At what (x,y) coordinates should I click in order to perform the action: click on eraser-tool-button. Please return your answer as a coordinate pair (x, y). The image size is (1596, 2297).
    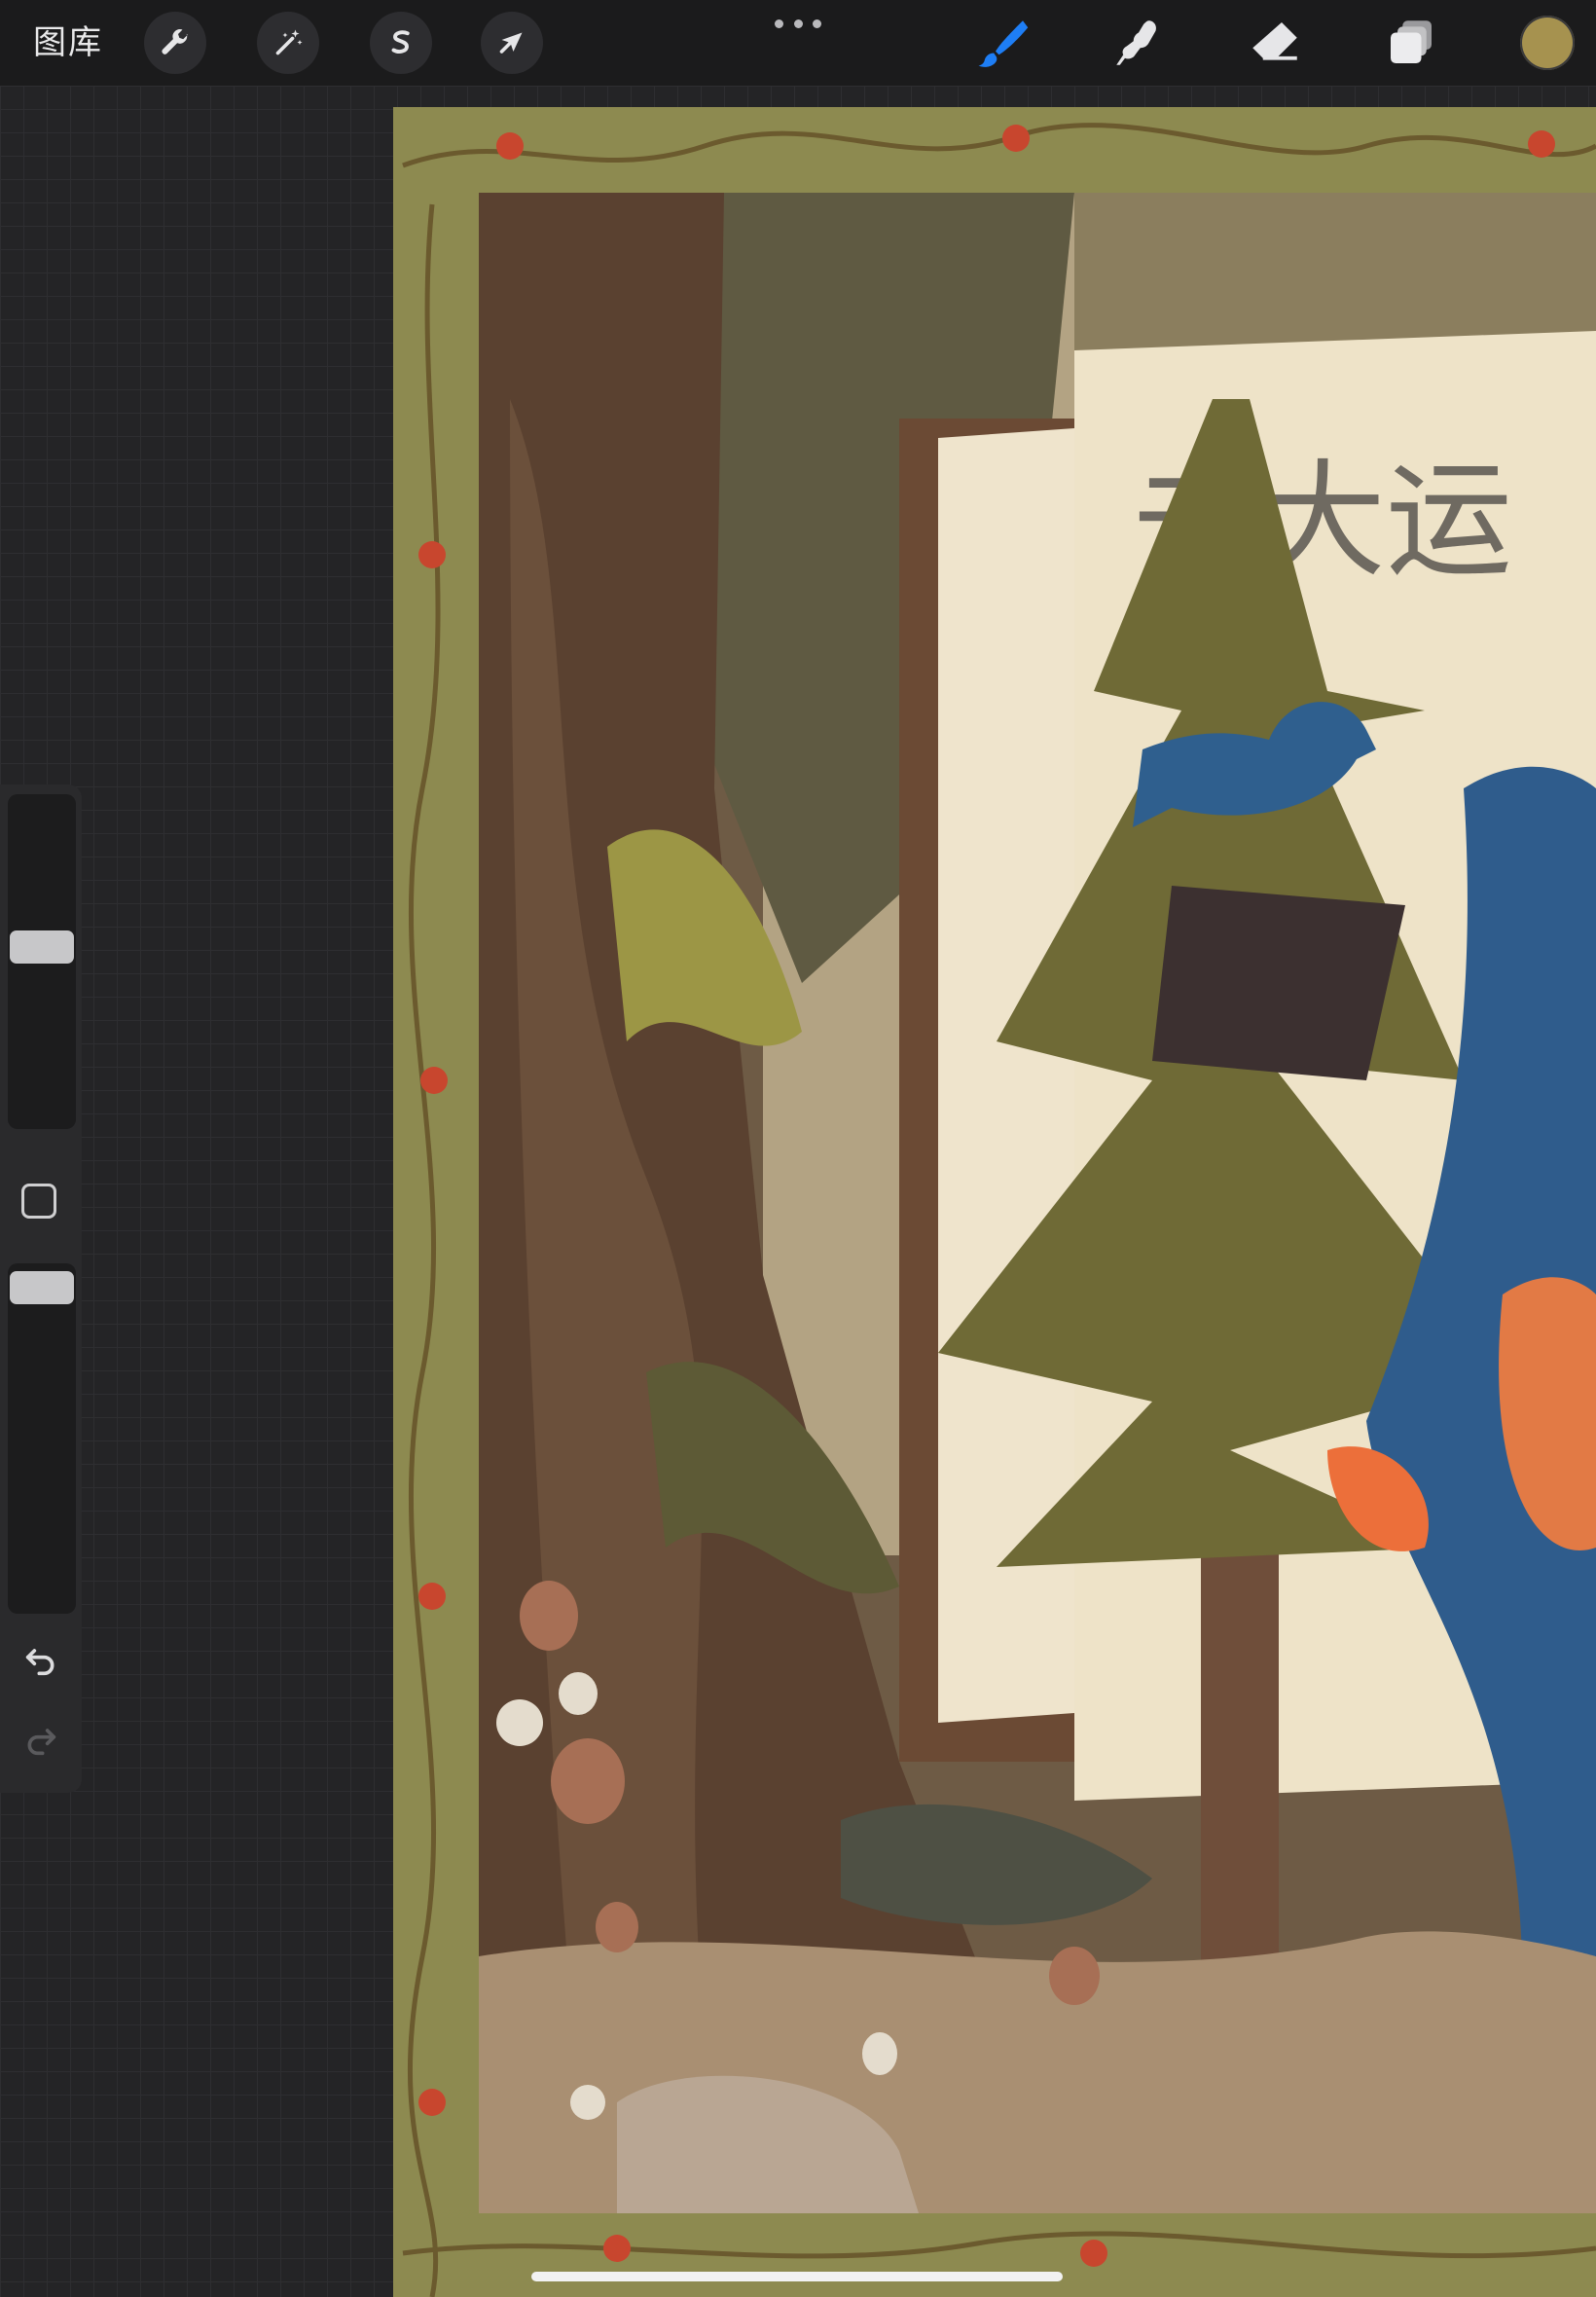
    Looking at the image, I should click on (1275, 43).